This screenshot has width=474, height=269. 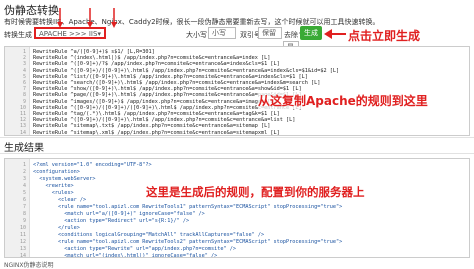 What do you see at coordinates (99, 34) in the screenshot?
I see `chevron-down-icon: ▾` at bounding box center [99, 34].